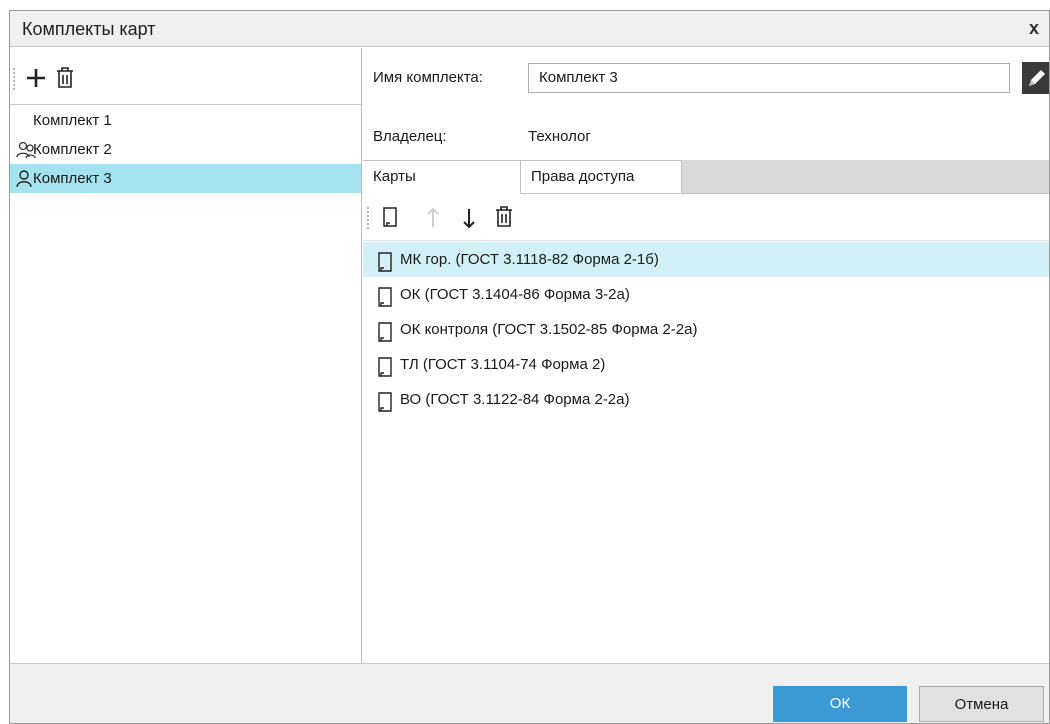  I want to click on owner-value: Технолог, so click(559, 136).